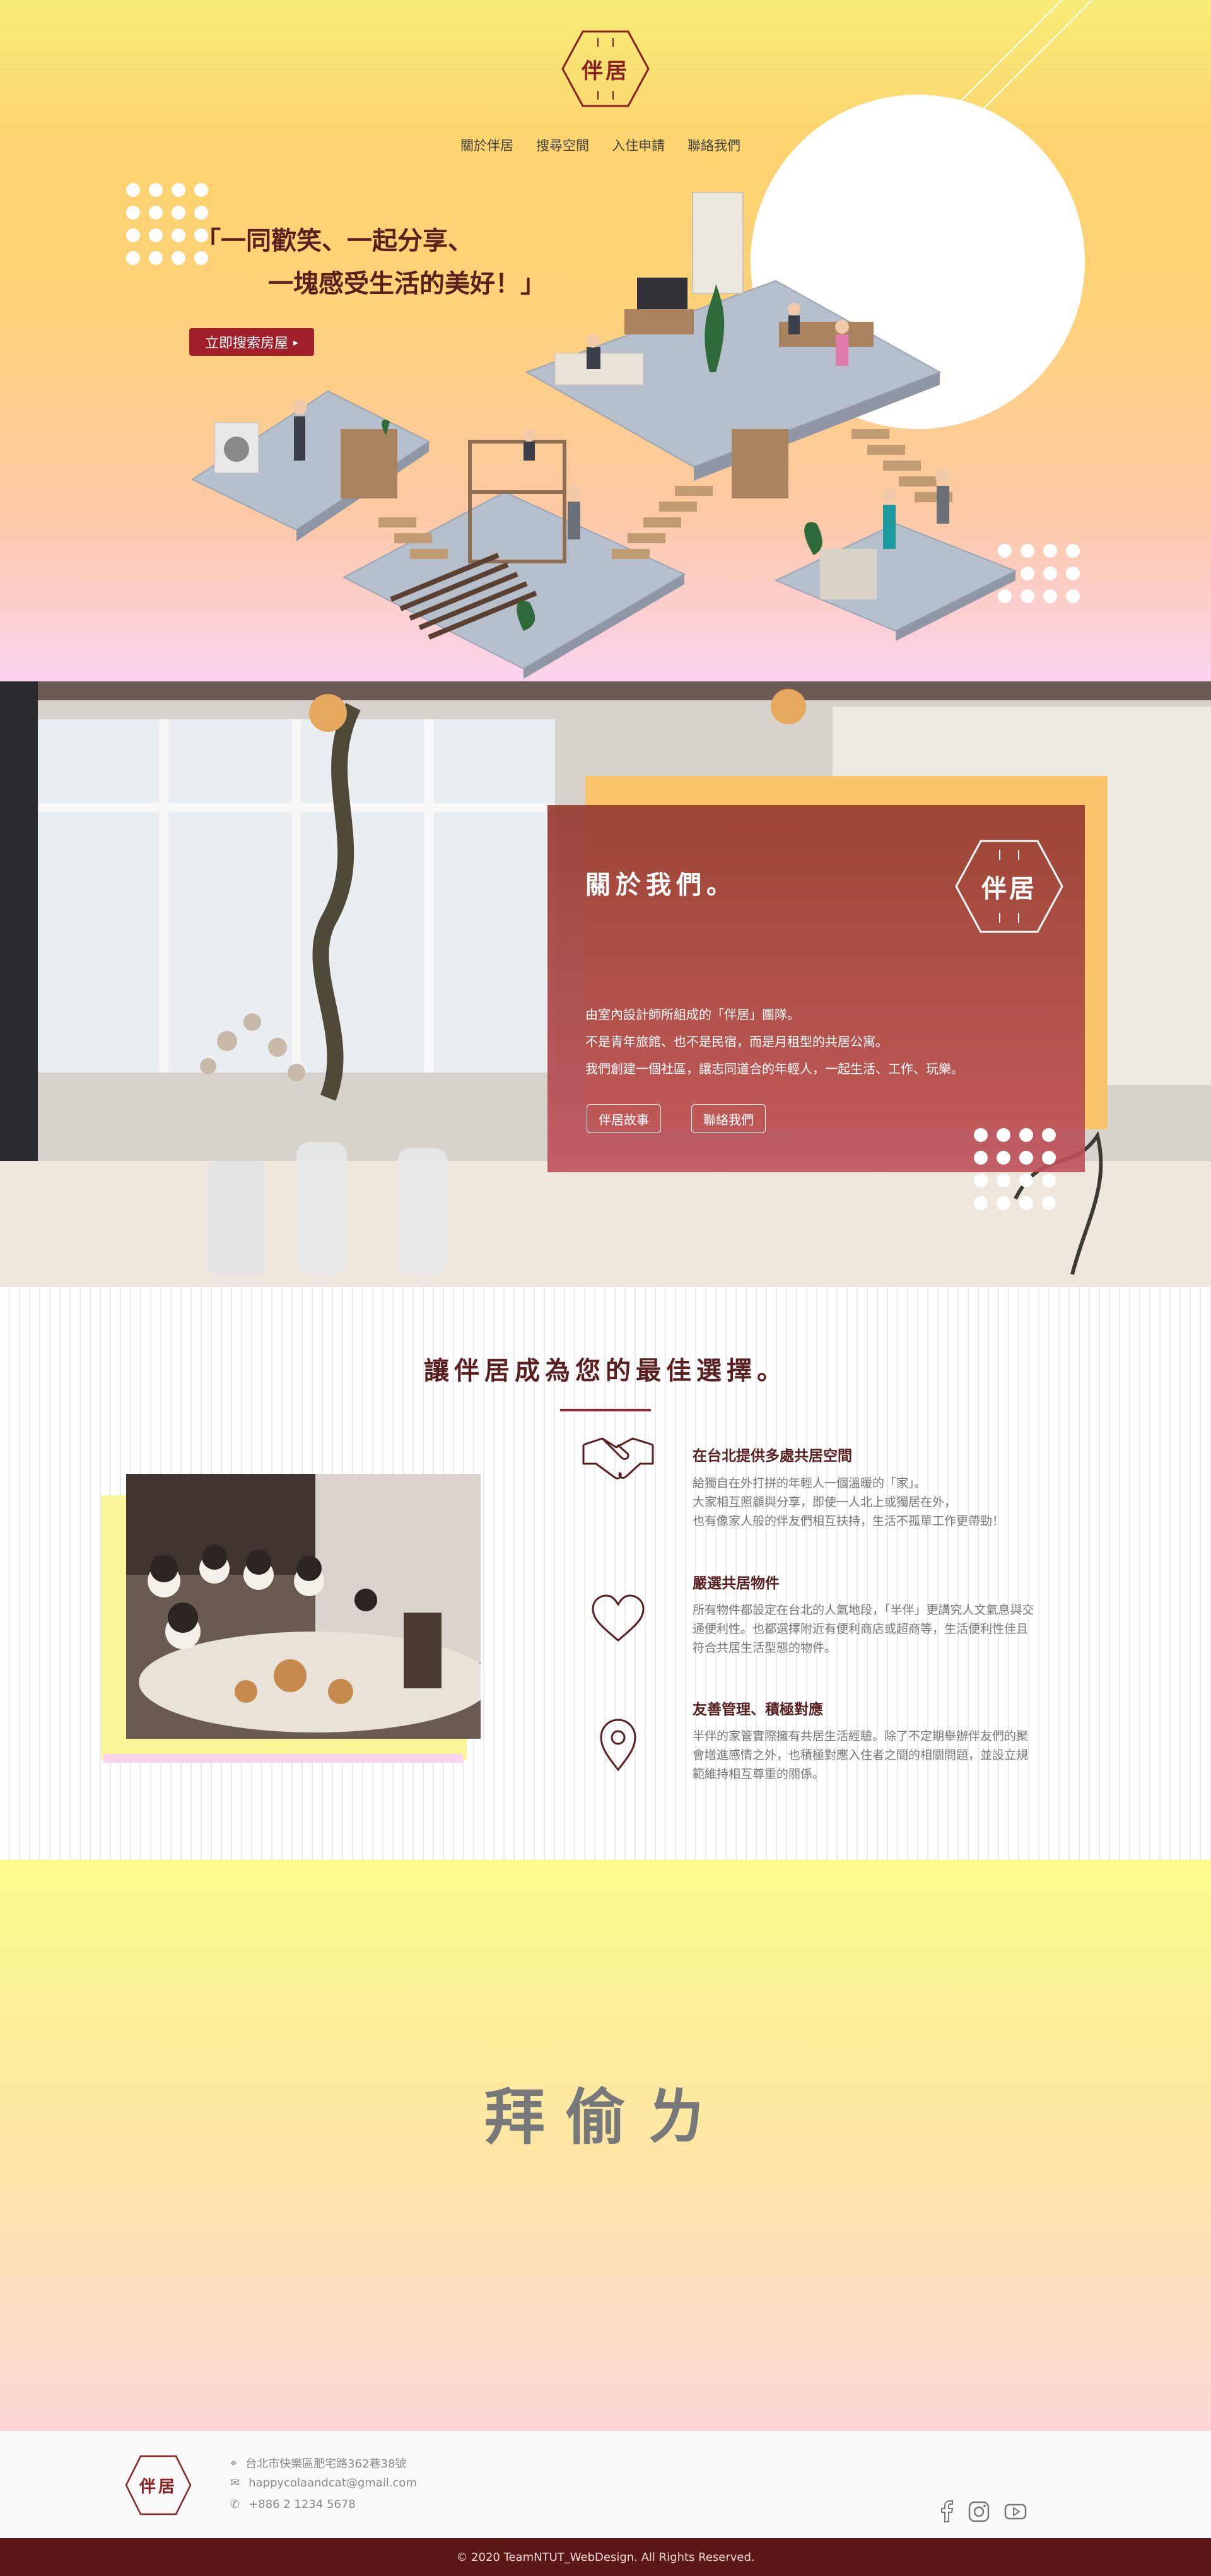  I want to click on footer-address: ⌖ 台北市快樂區肥宅路362巷38號, so click(318, 2463).